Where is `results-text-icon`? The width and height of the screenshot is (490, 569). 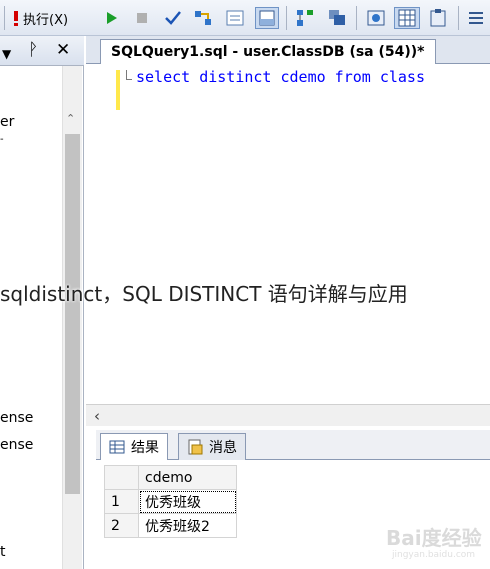
results-text-icon is located at coordinates (235, 18).